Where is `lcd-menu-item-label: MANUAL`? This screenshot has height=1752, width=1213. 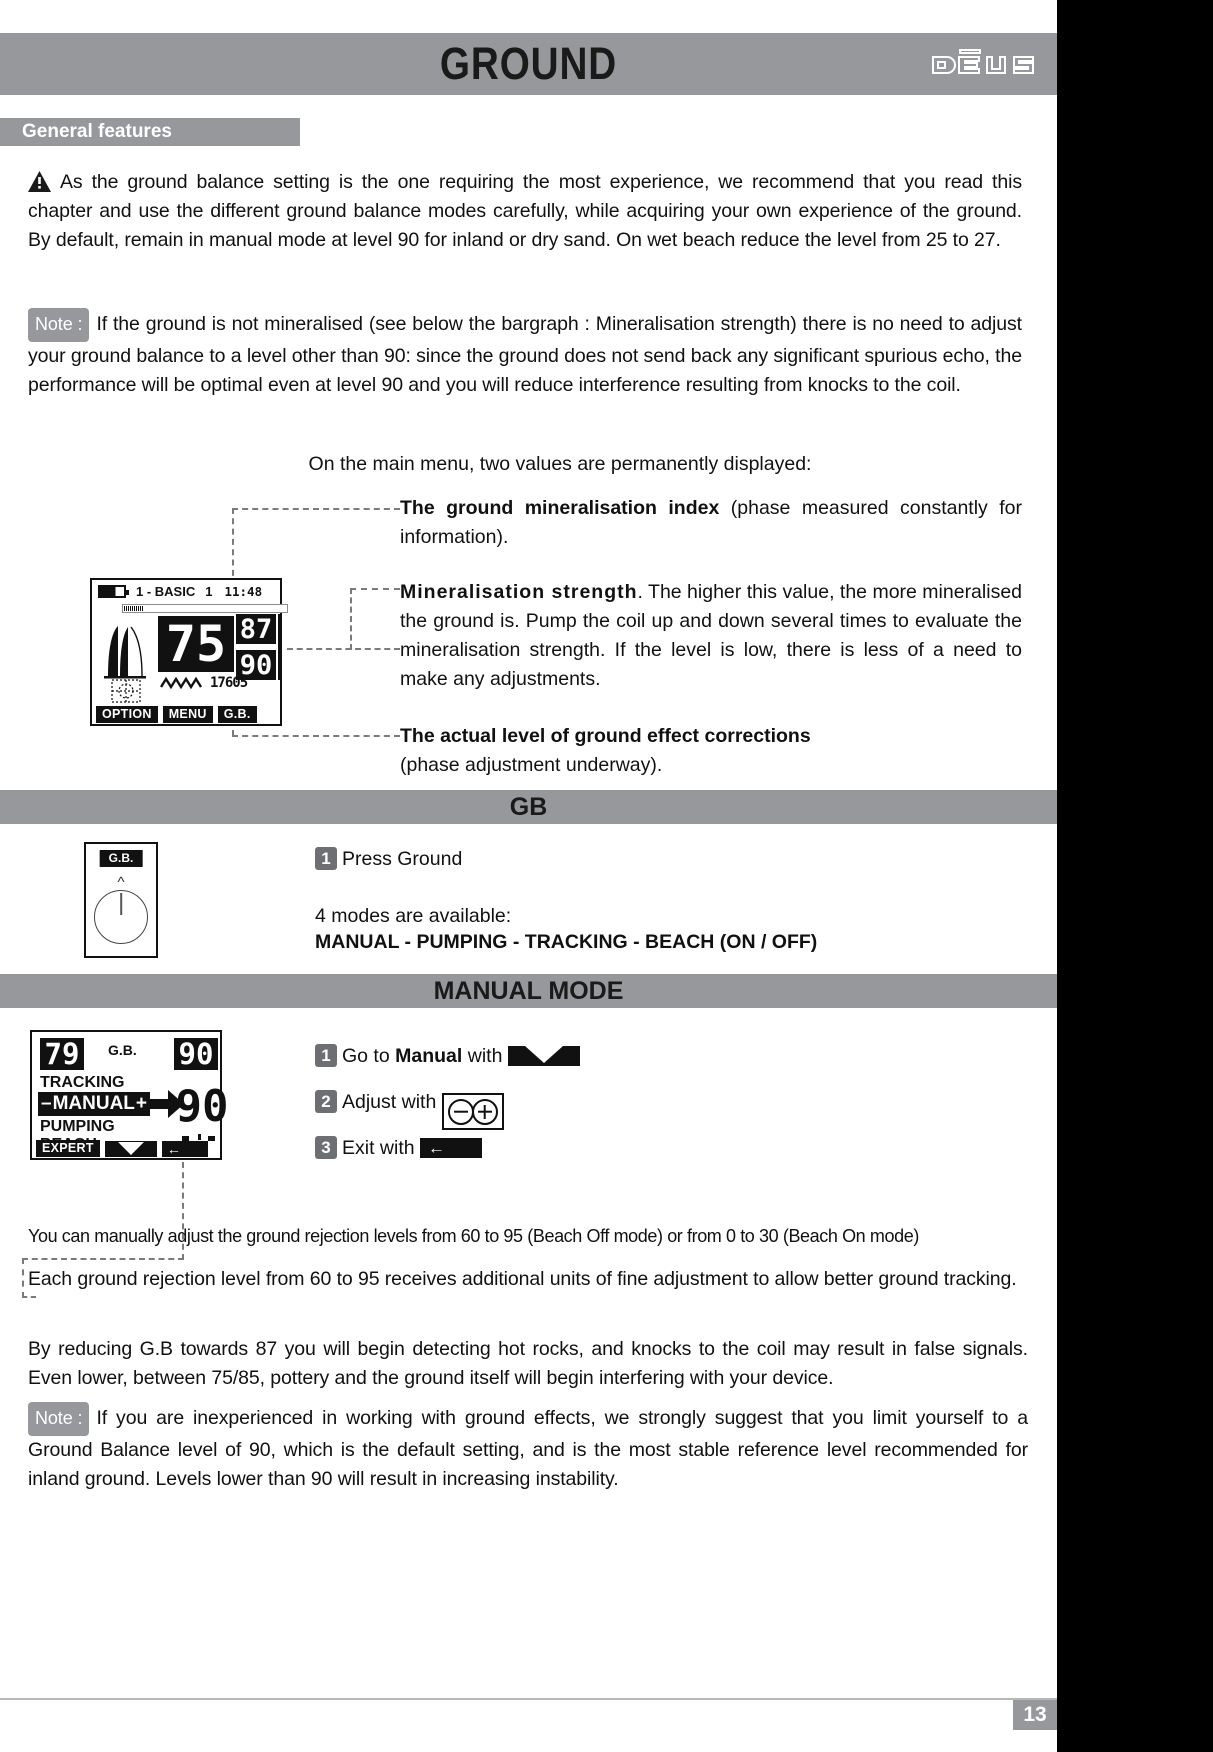
lcd-menu-item-label: MANUAL is located at coordinates (93, 1103).